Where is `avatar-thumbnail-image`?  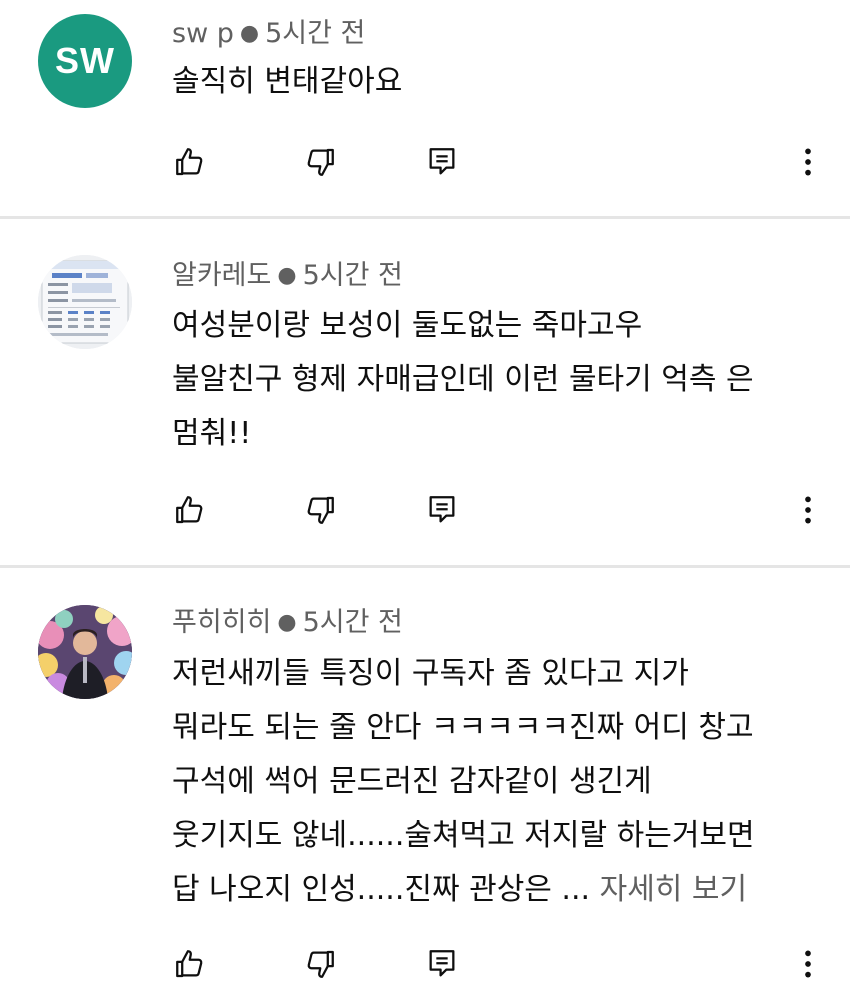 avatar-thumbnail-image is located at coordinates (85, 302).